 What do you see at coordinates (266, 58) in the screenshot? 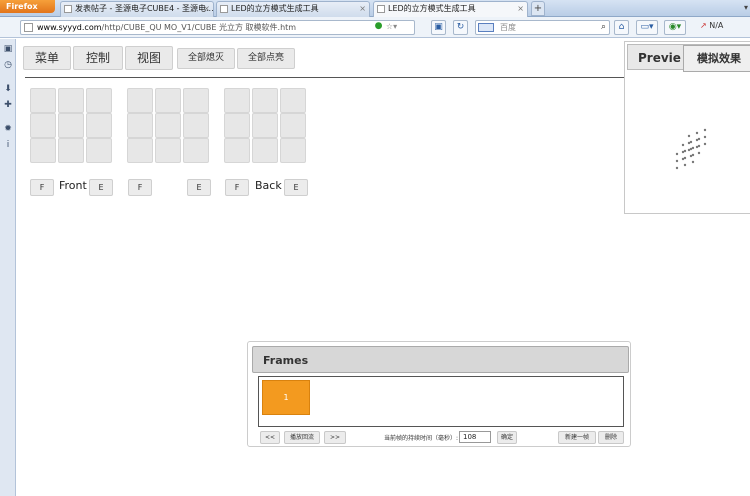
I see `all-on-button: 全部点亮` at bounding box center [266, 58].